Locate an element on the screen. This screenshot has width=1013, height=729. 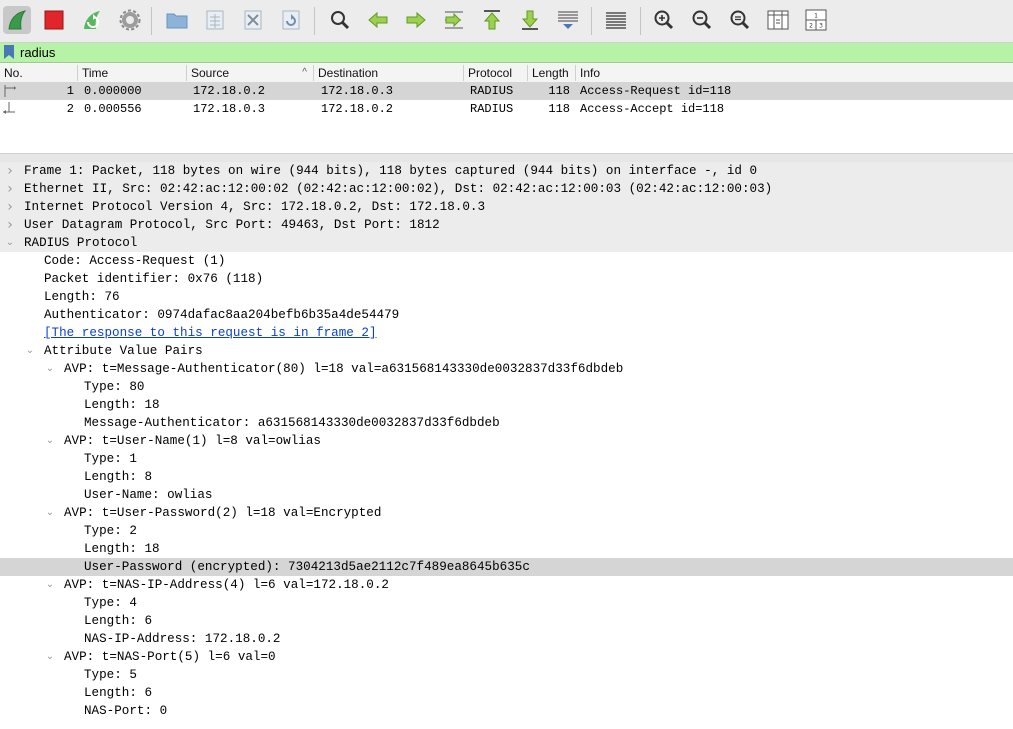
open-folder-icon is located at coordinates (177, 20).